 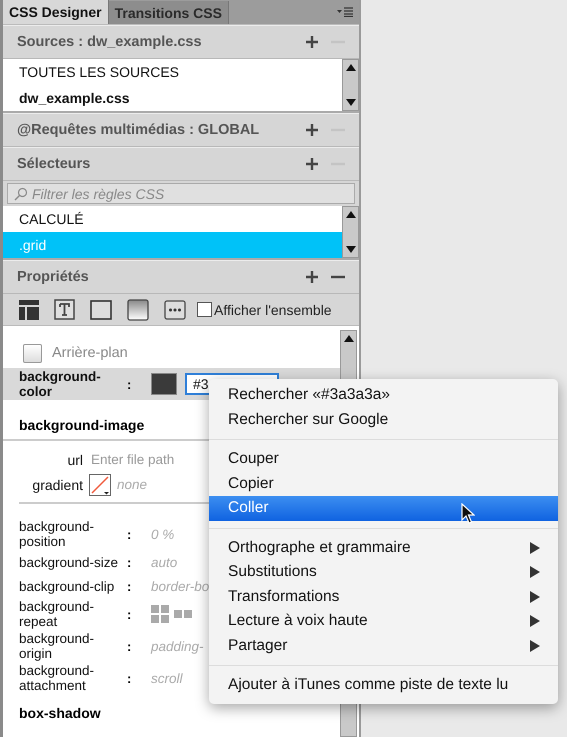 I want to click on property-name: background-attachment, so click(x=57, y=678).